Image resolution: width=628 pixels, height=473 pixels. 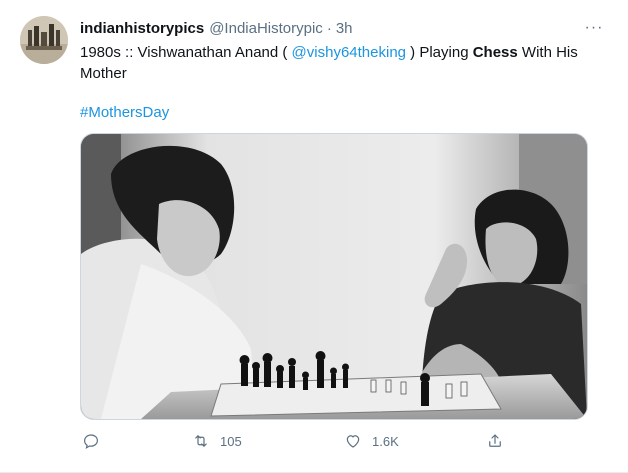 I want to click on avatar, so click(x=44, y=40).